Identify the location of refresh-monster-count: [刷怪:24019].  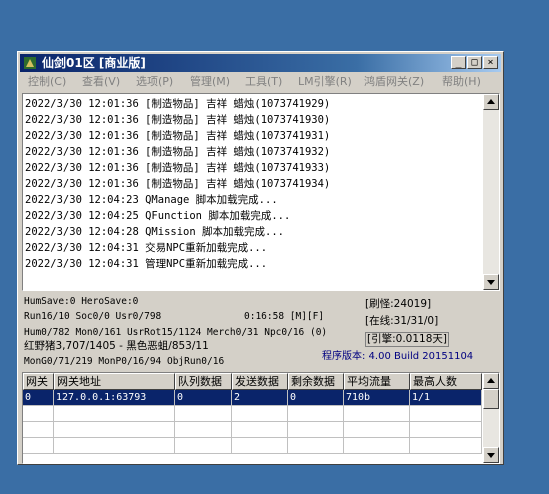
(398, 304).